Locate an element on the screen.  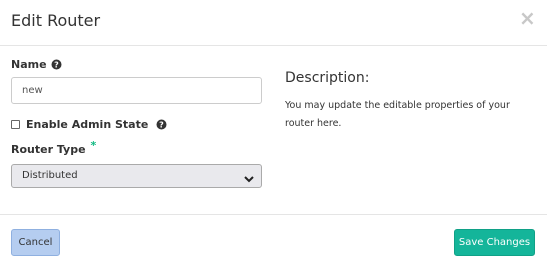
required-star: * is located at coordinates (93, 145).